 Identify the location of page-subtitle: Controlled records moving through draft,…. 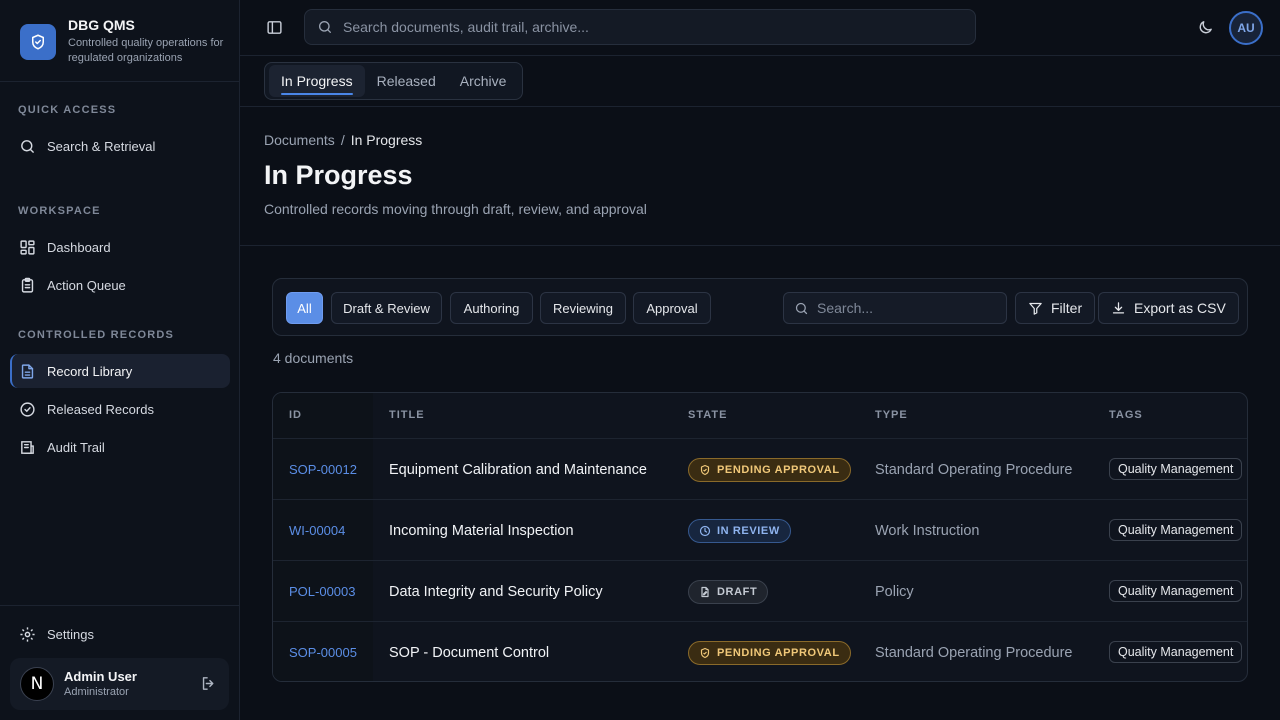
(455, 209).